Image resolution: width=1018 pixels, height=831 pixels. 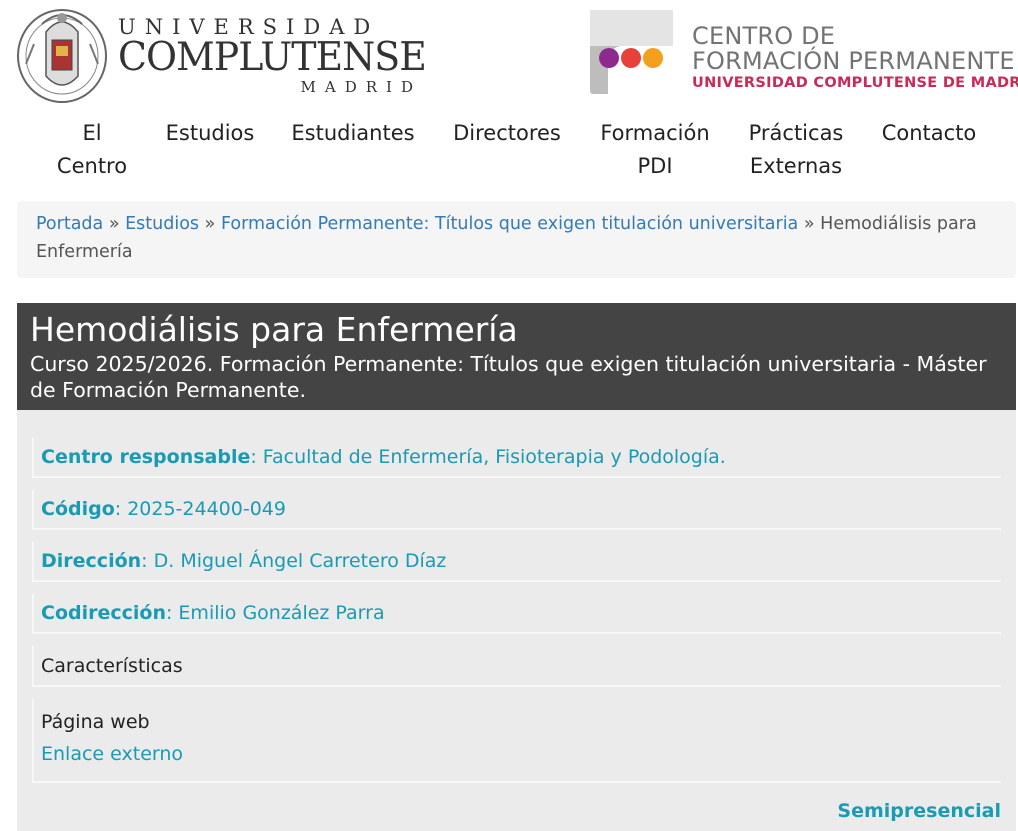 What do you see at coordinates (294, 561) in the screenshot?
I see `detail-value: : D. Miguel Ángel Carretero Díaz` at bounding box center [294, 561].